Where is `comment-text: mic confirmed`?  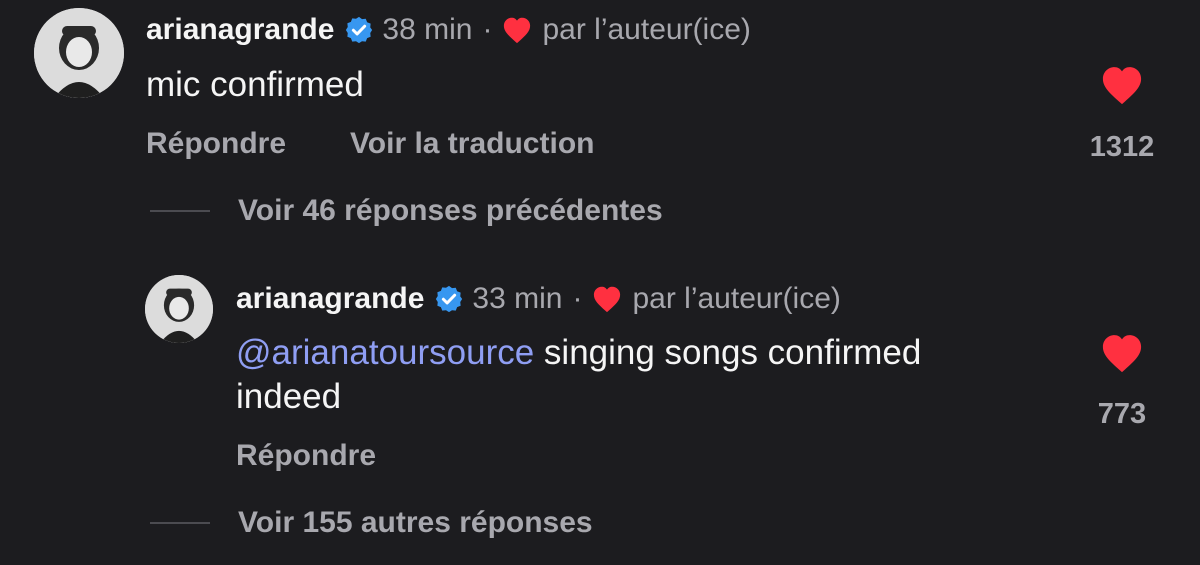
comment-text: mic confirmed is located at coordinates (255, 85).